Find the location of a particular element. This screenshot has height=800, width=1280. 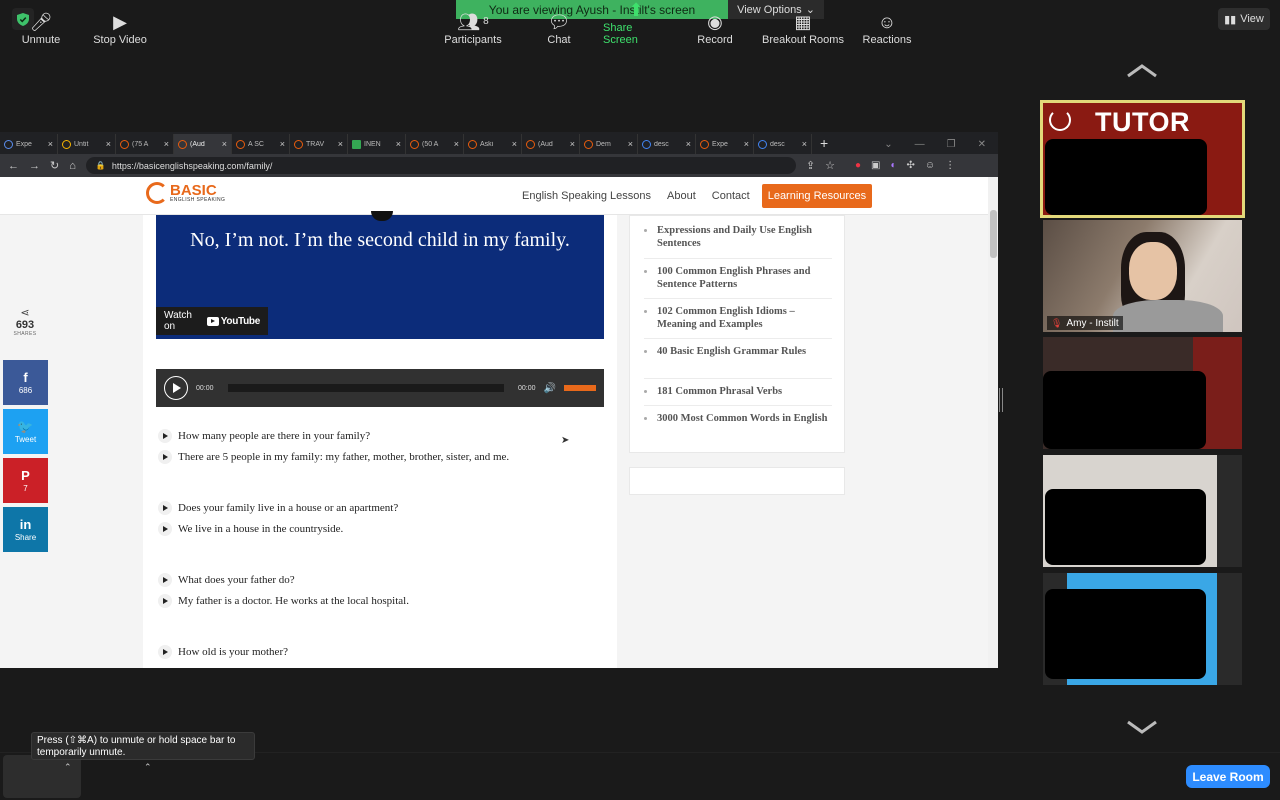

volume-icon: 🔊 is located at coordinates (550, 388).